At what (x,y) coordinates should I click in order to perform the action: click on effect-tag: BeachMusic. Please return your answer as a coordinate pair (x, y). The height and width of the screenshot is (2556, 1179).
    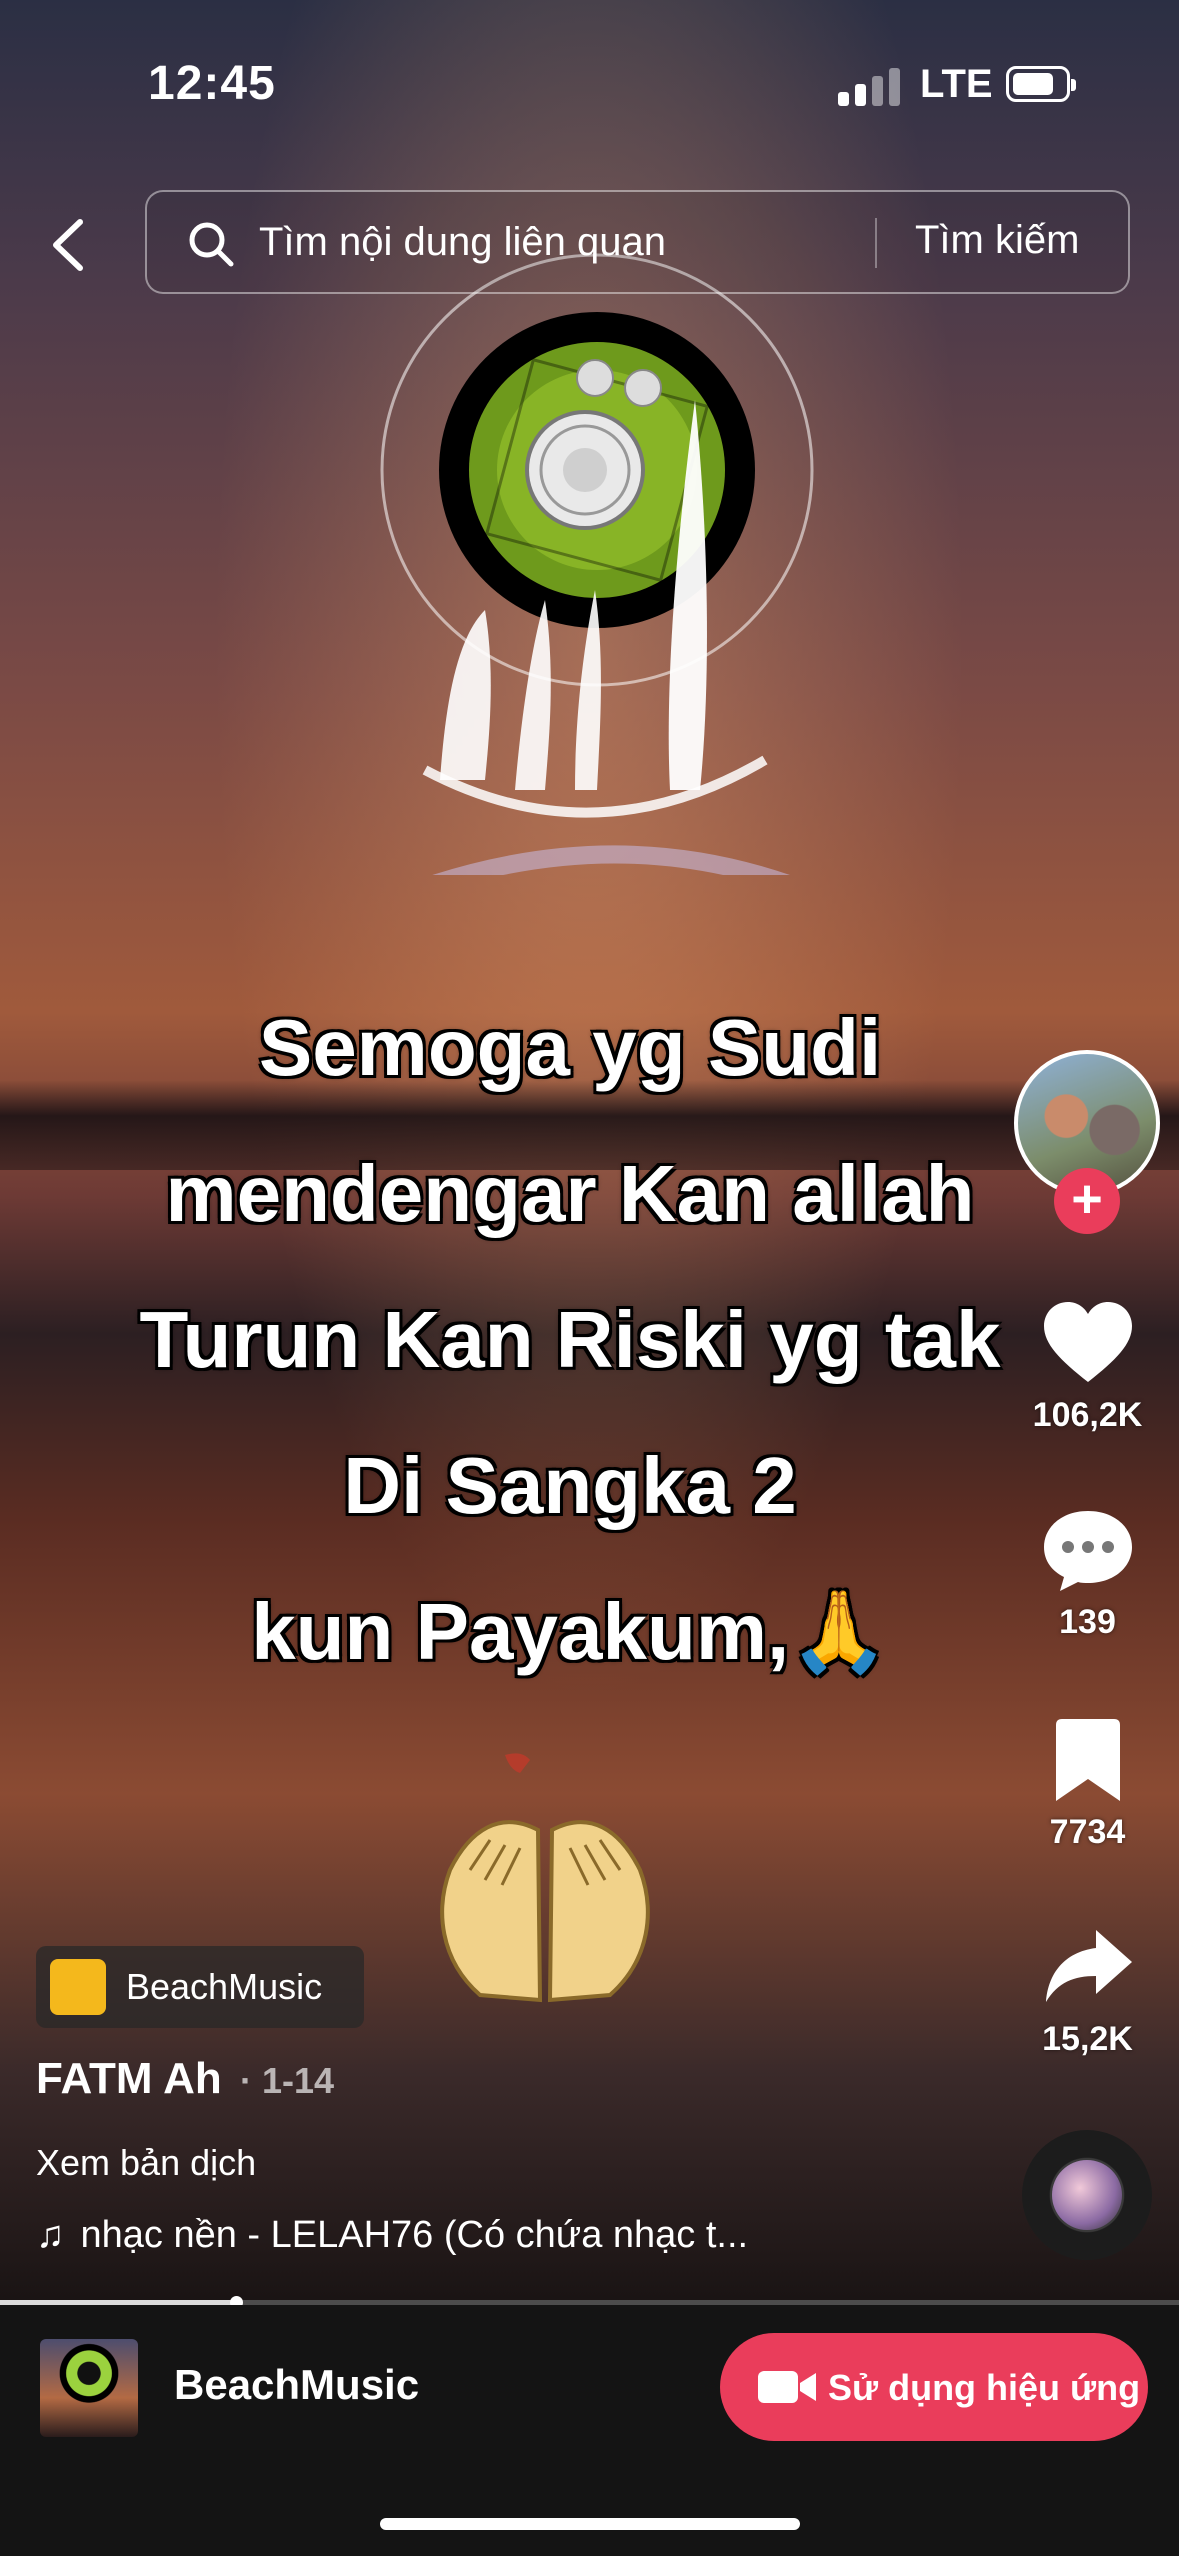
    Looking at the image, I should click on (200, 1987).